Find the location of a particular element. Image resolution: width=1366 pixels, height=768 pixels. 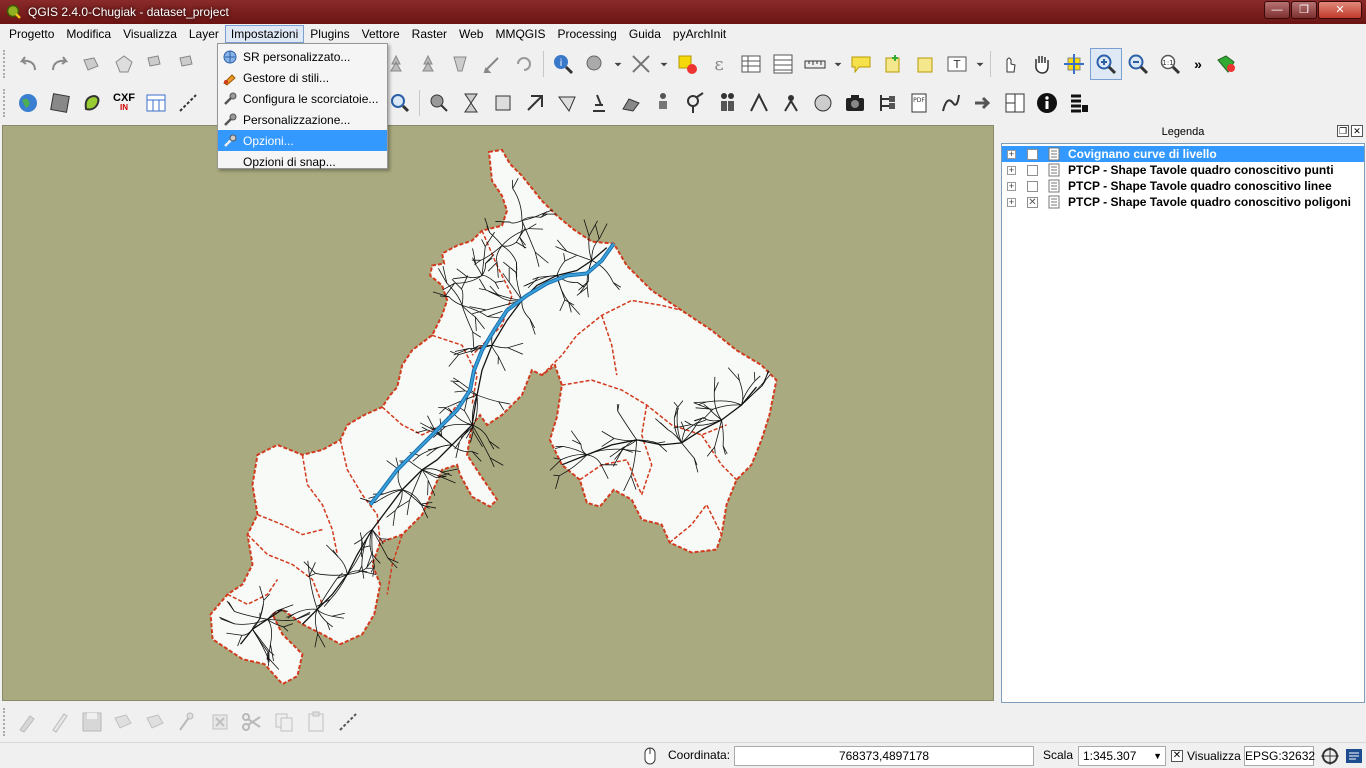

menu-plugins: Plugins is located at coordinates (329, 34).